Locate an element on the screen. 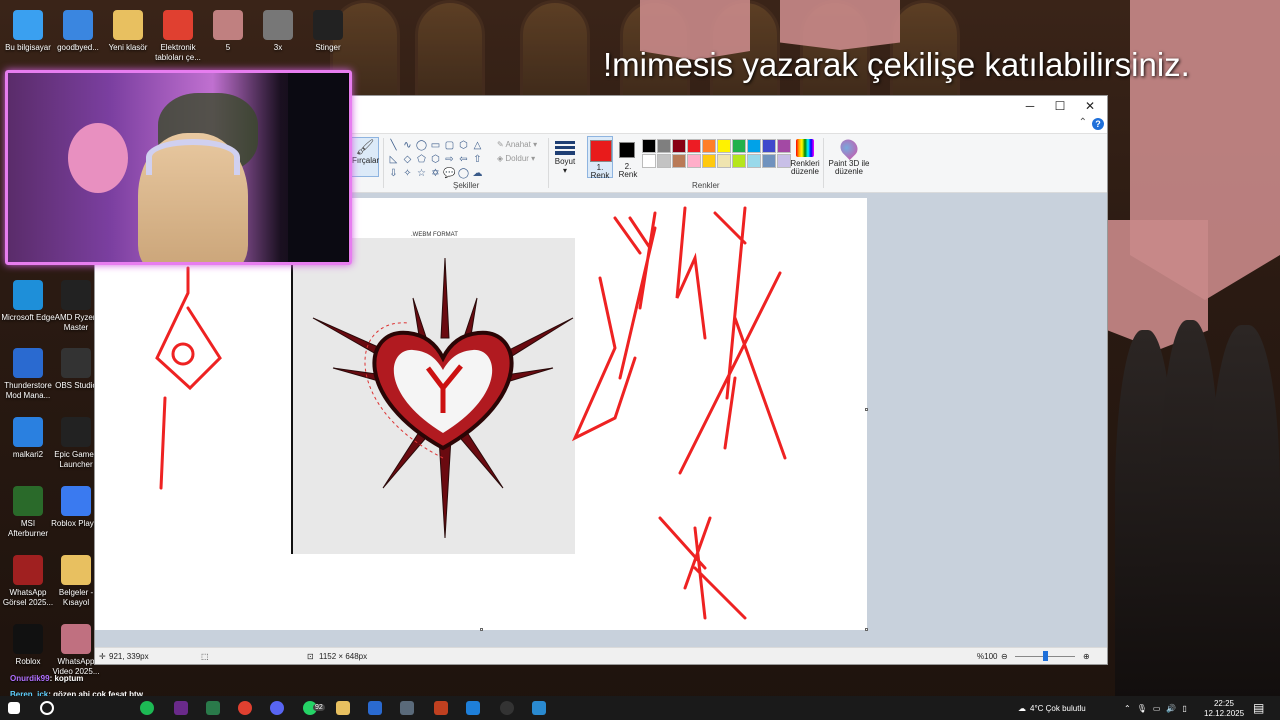 The image size is (1280, 720). desktop-icon: 5 is located at coordinates (228, 31).